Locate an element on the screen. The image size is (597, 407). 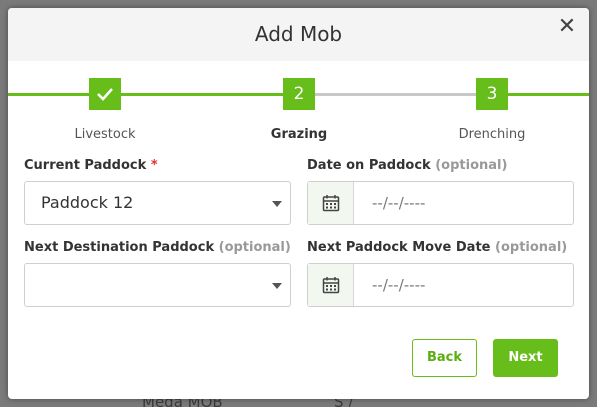
step-2-box: 2 is located at coordinates (299, 94).